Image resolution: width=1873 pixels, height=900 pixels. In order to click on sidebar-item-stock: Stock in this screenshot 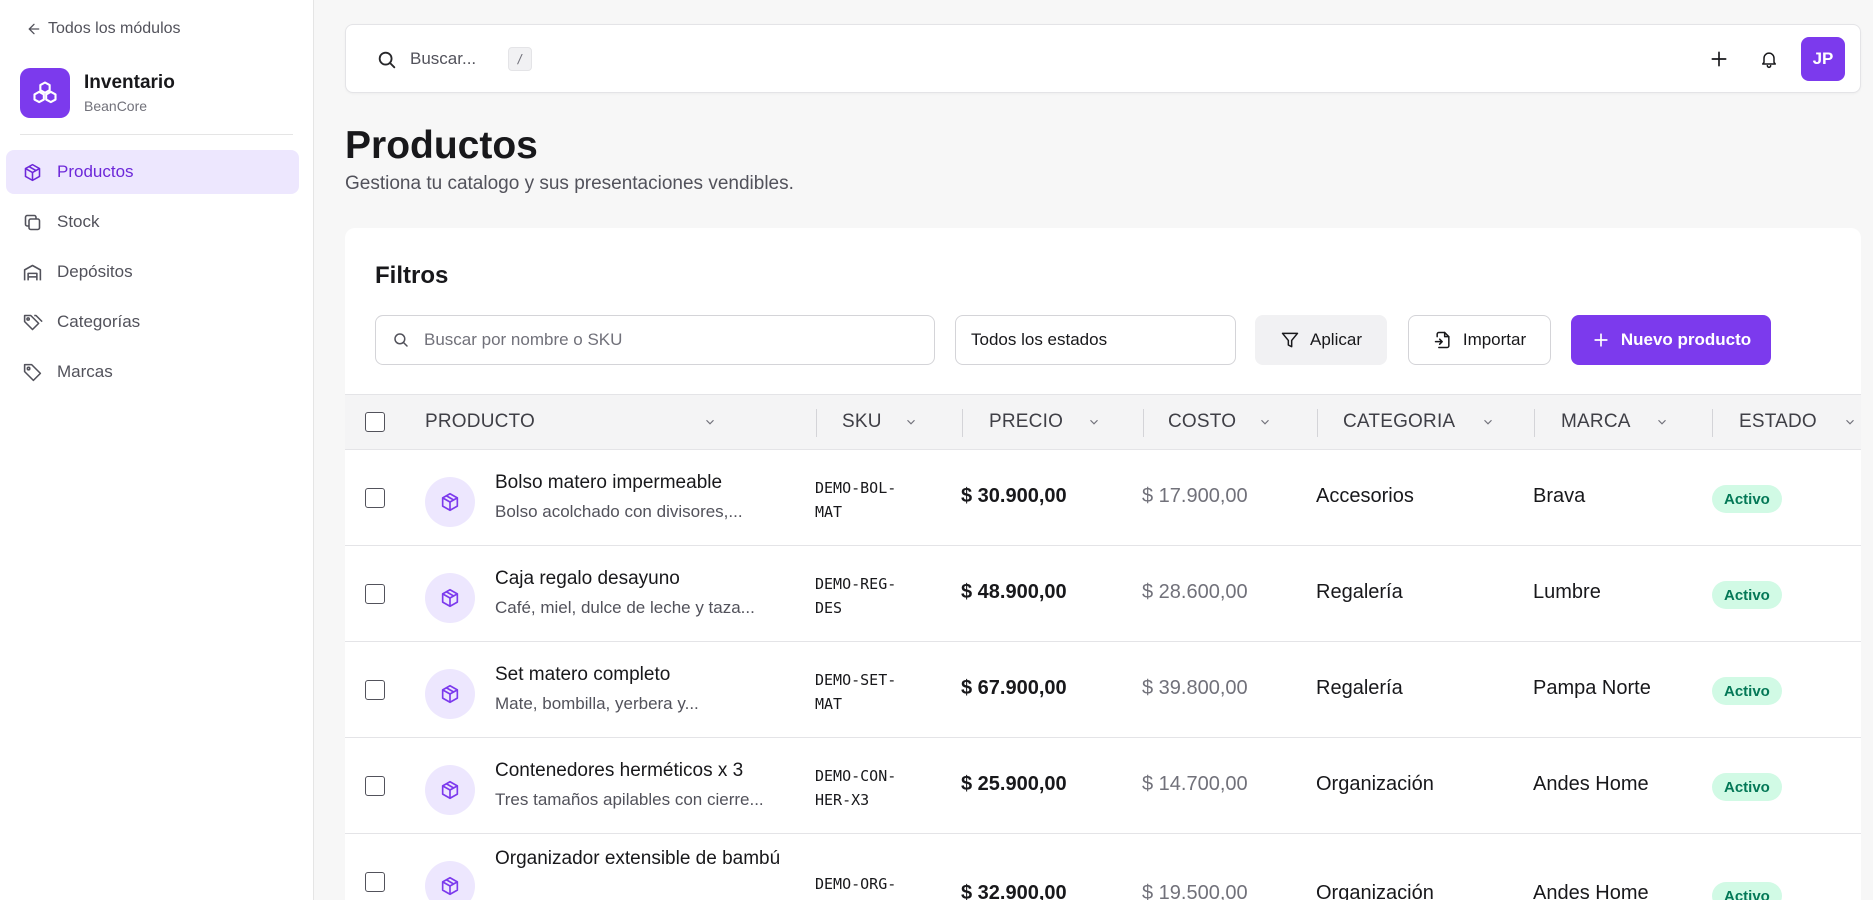, I will do `click(152, 222)`.